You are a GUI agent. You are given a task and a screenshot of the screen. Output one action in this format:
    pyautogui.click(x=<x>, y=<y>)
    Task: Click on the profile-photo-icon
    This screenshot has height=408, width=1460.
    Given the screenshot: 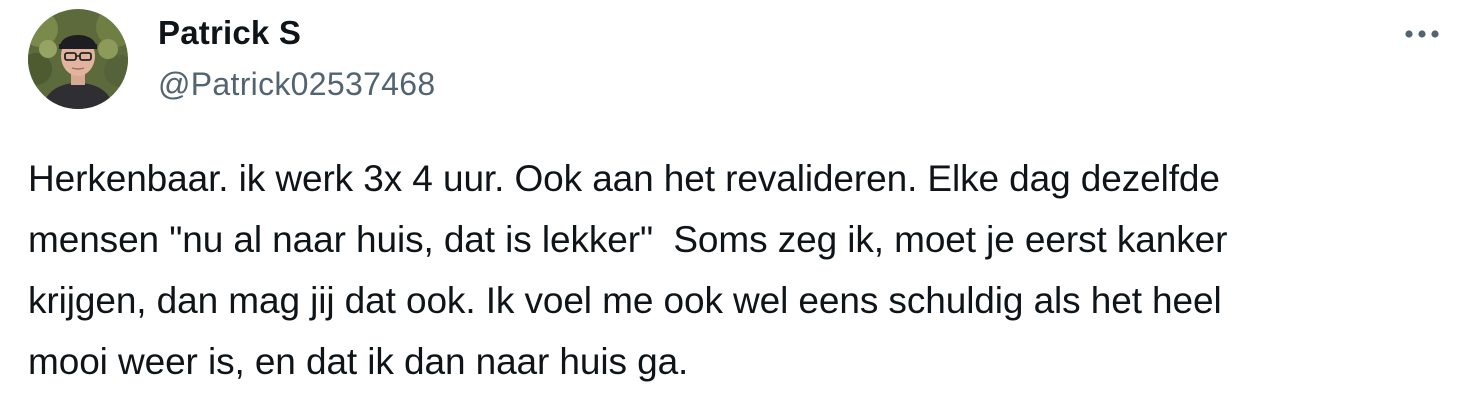 What is the action you would take?
    pyautogui.click(x=78, y=59)
    